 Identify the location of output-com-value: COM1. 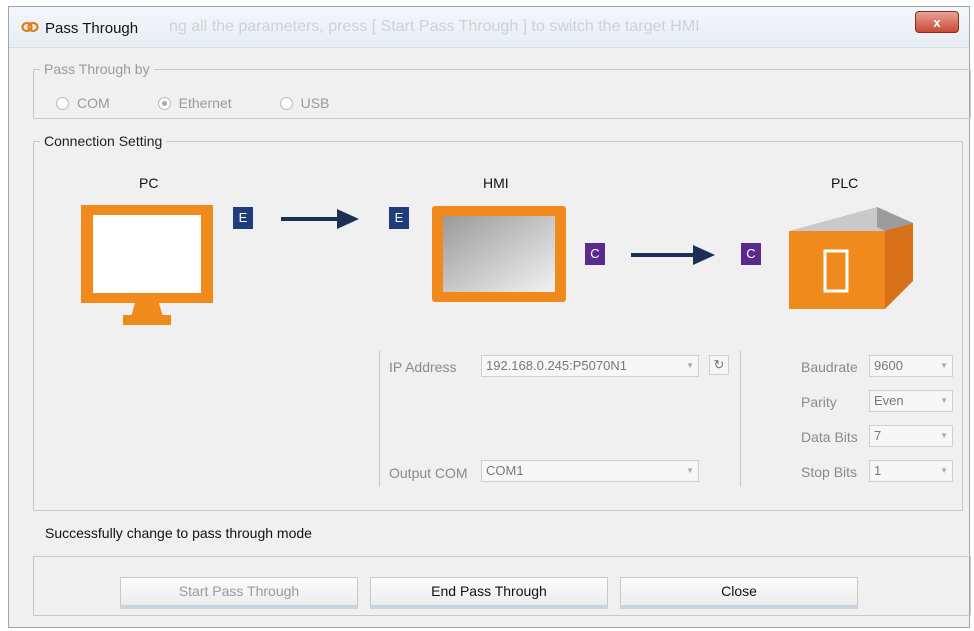
(505, 470).